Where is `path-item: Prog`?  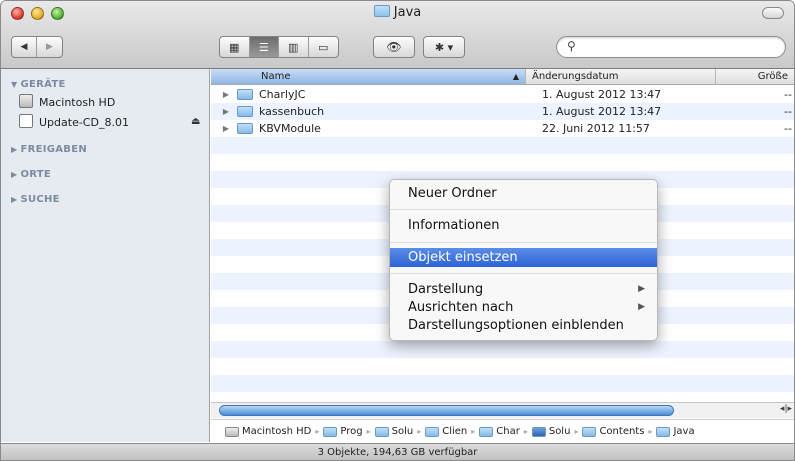 path-item: Prog is located at coordinates (343, 431).